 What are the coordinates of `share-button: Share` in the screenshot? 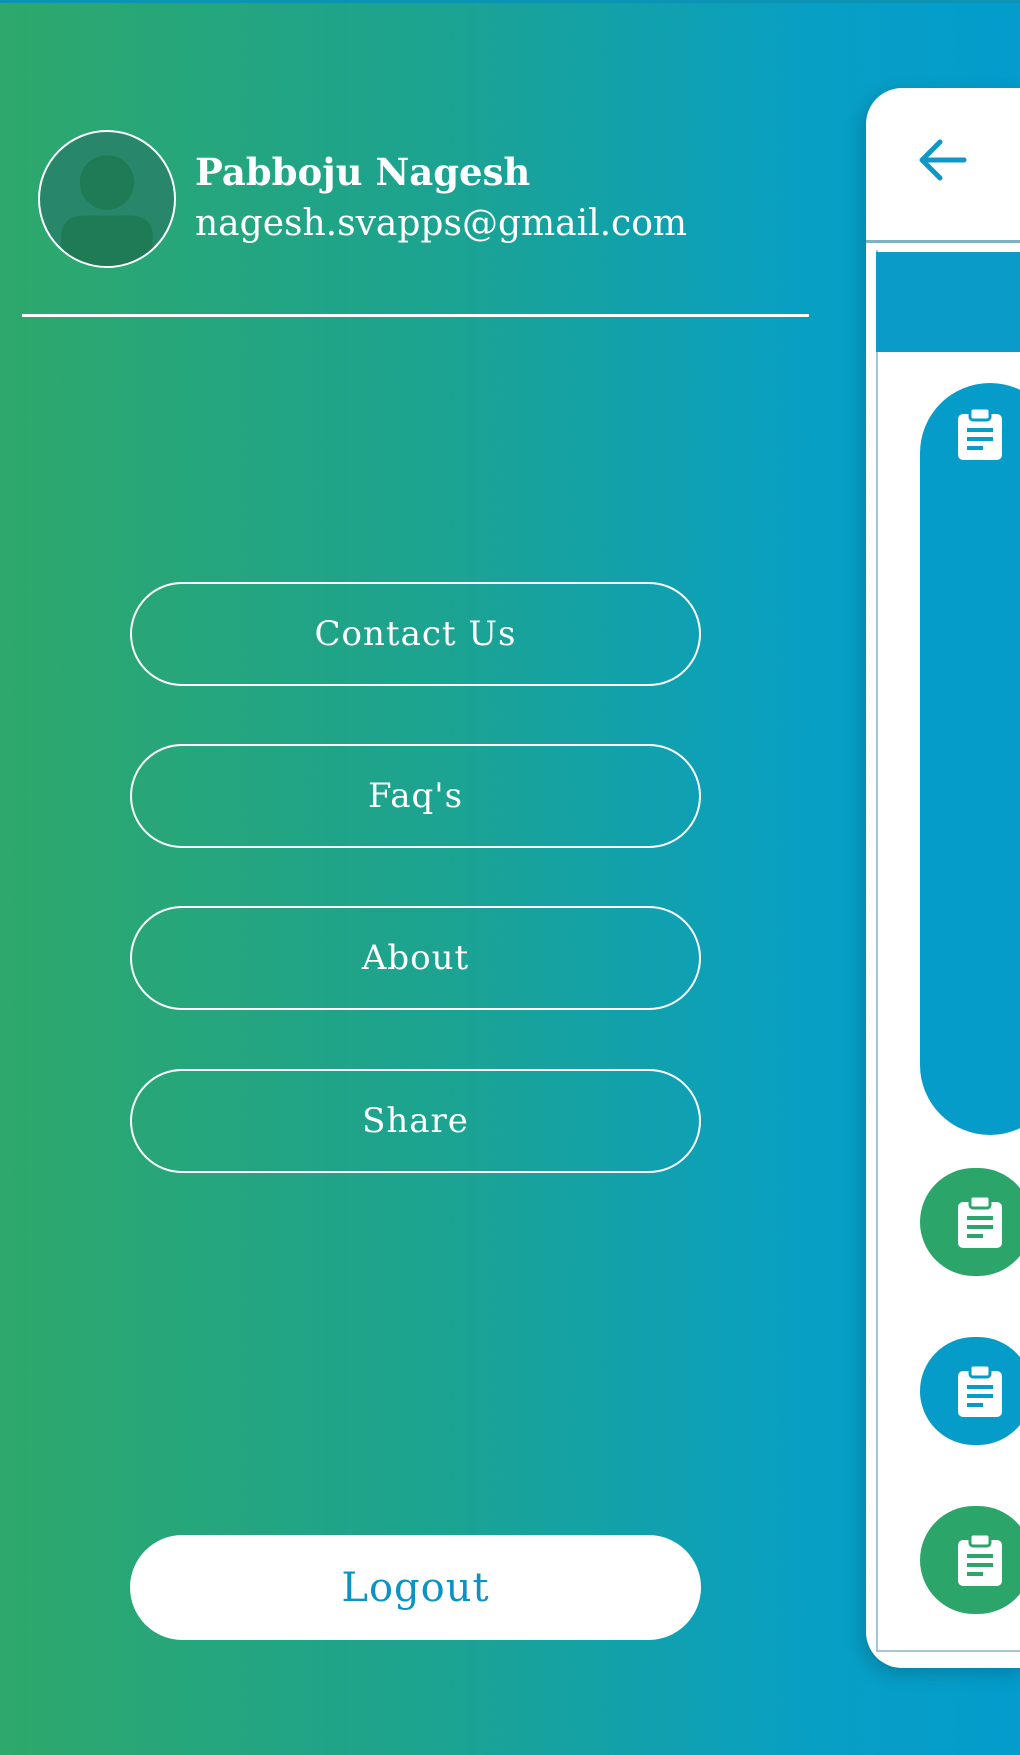 It's located at (415, 1121).